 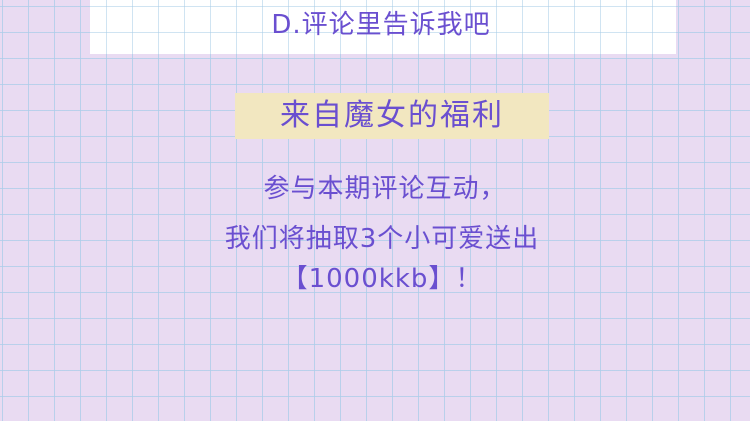 I want to click on welfare-banner: 来自魔女的福利, so click(x=392, y=116).